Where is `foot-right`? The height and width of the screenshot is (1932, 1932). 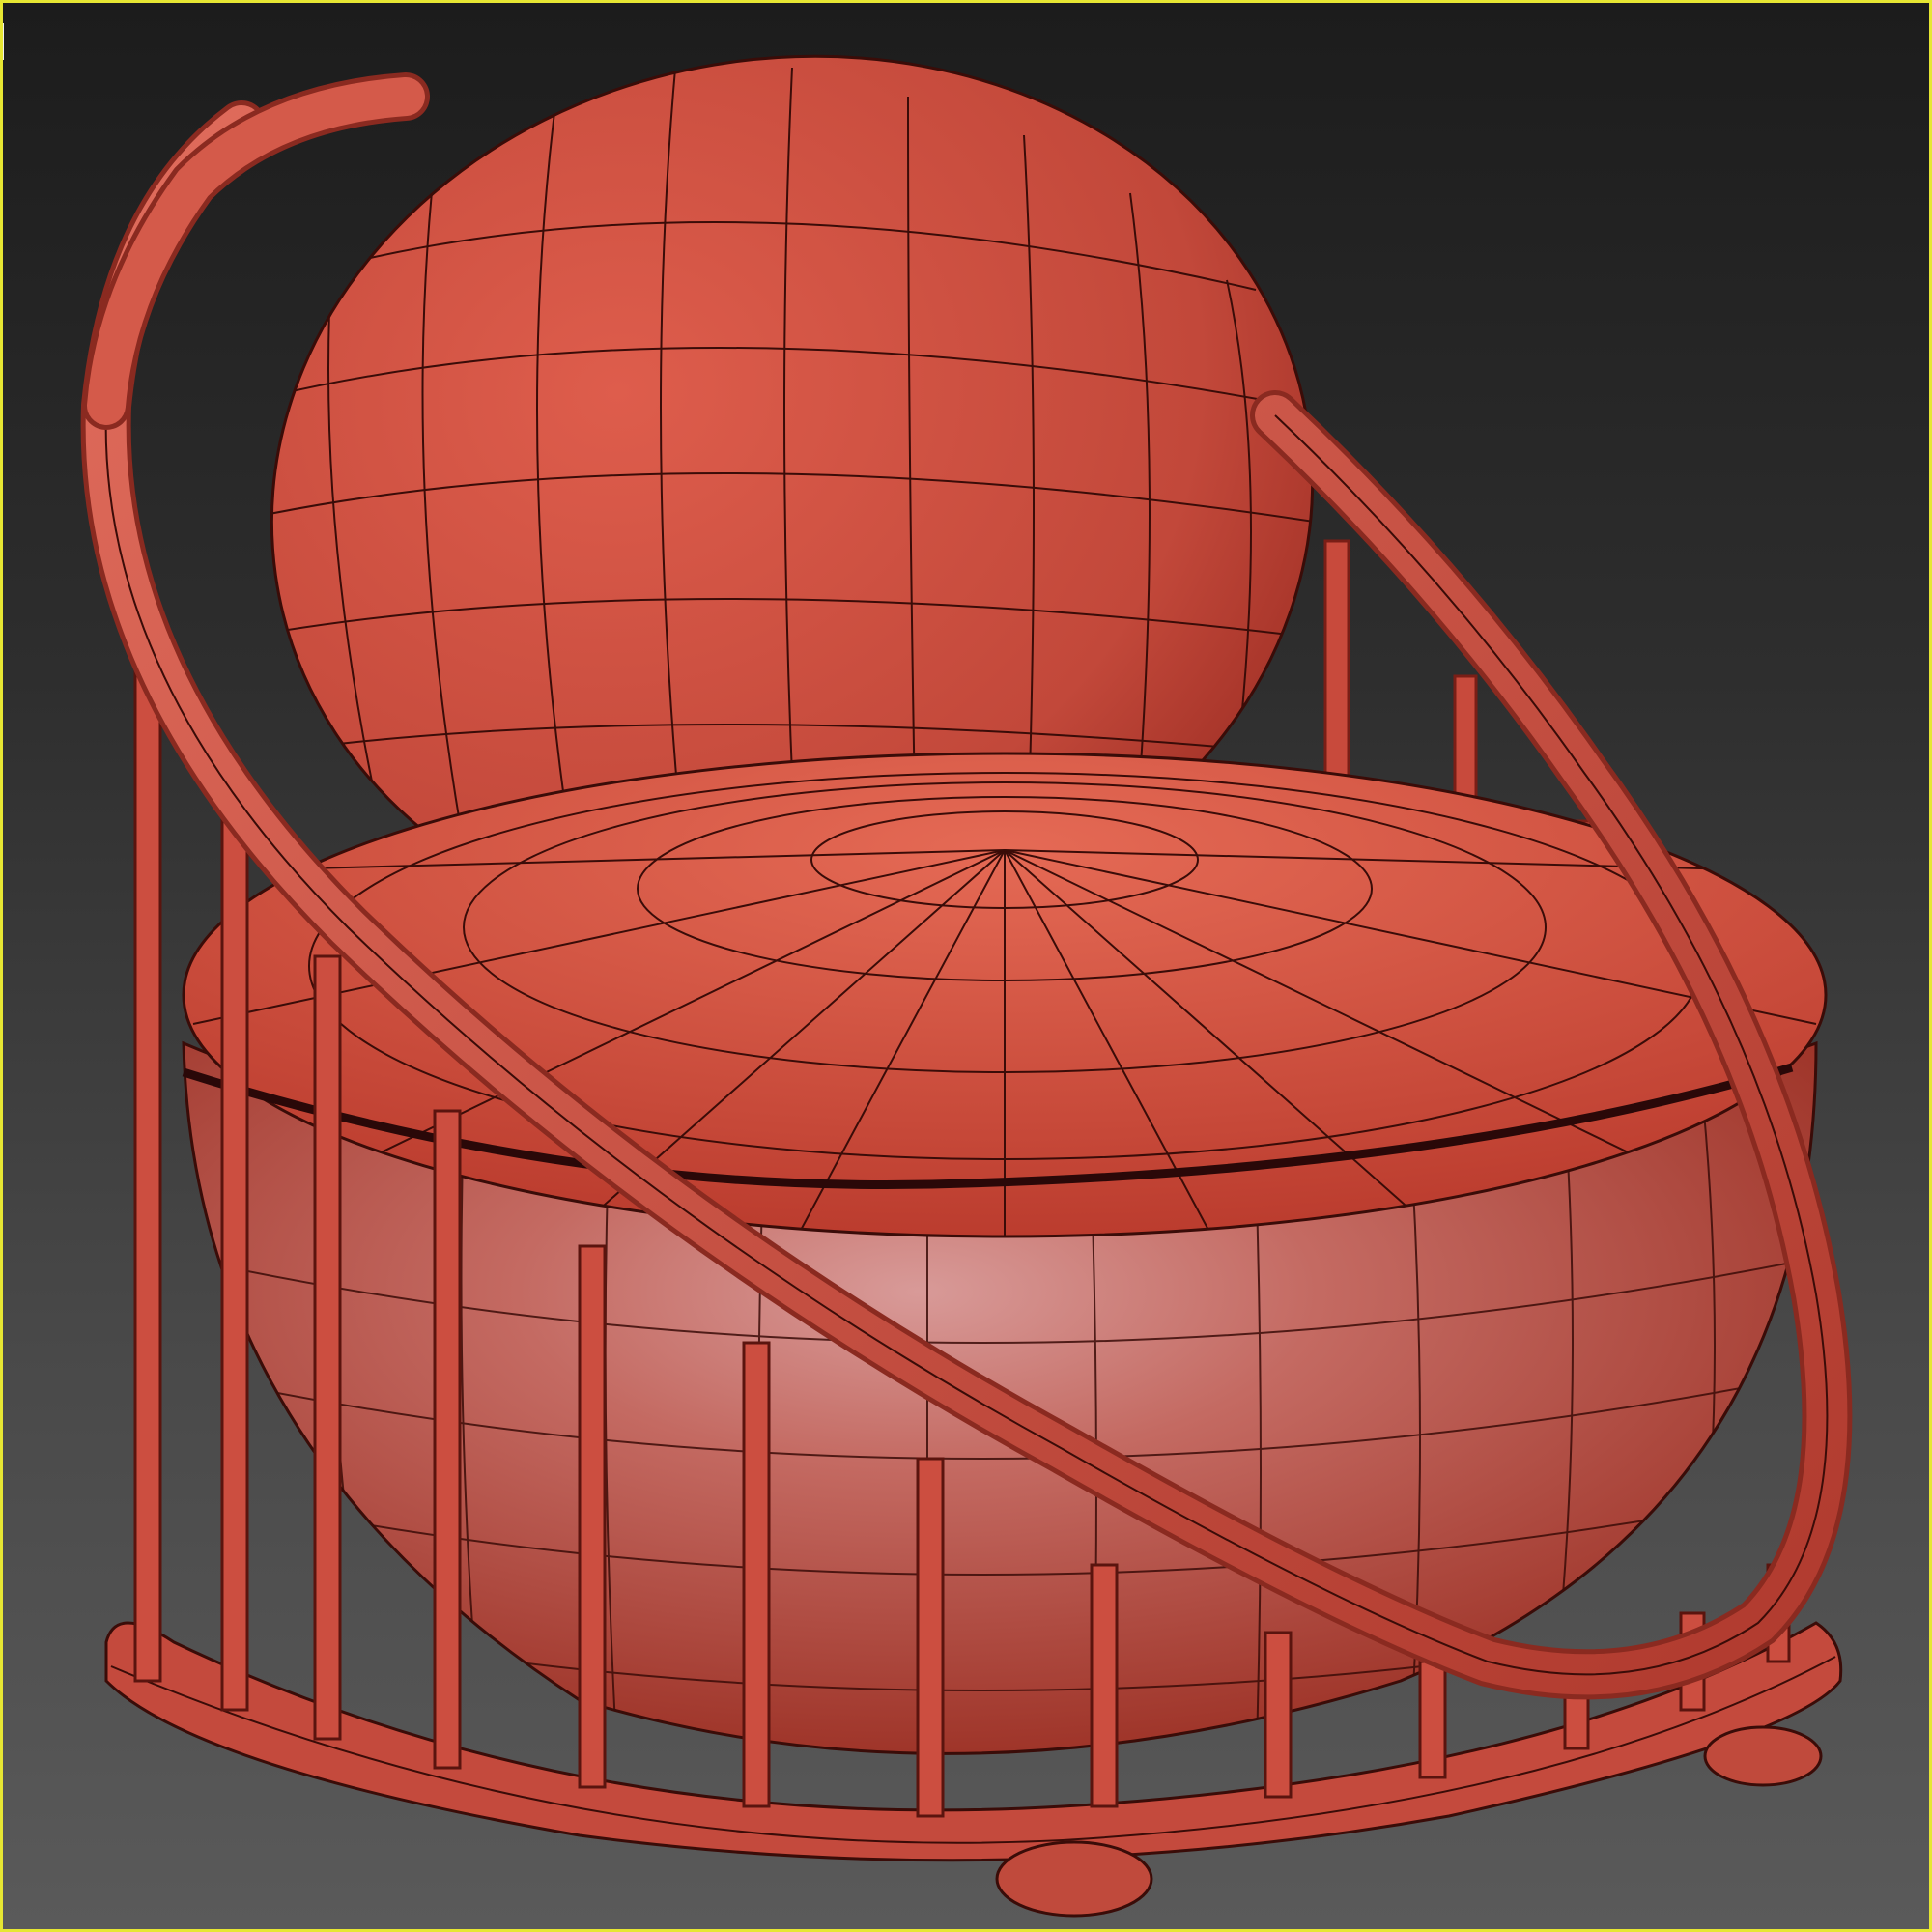
foot-right is located at coordinates (1763, 1756).